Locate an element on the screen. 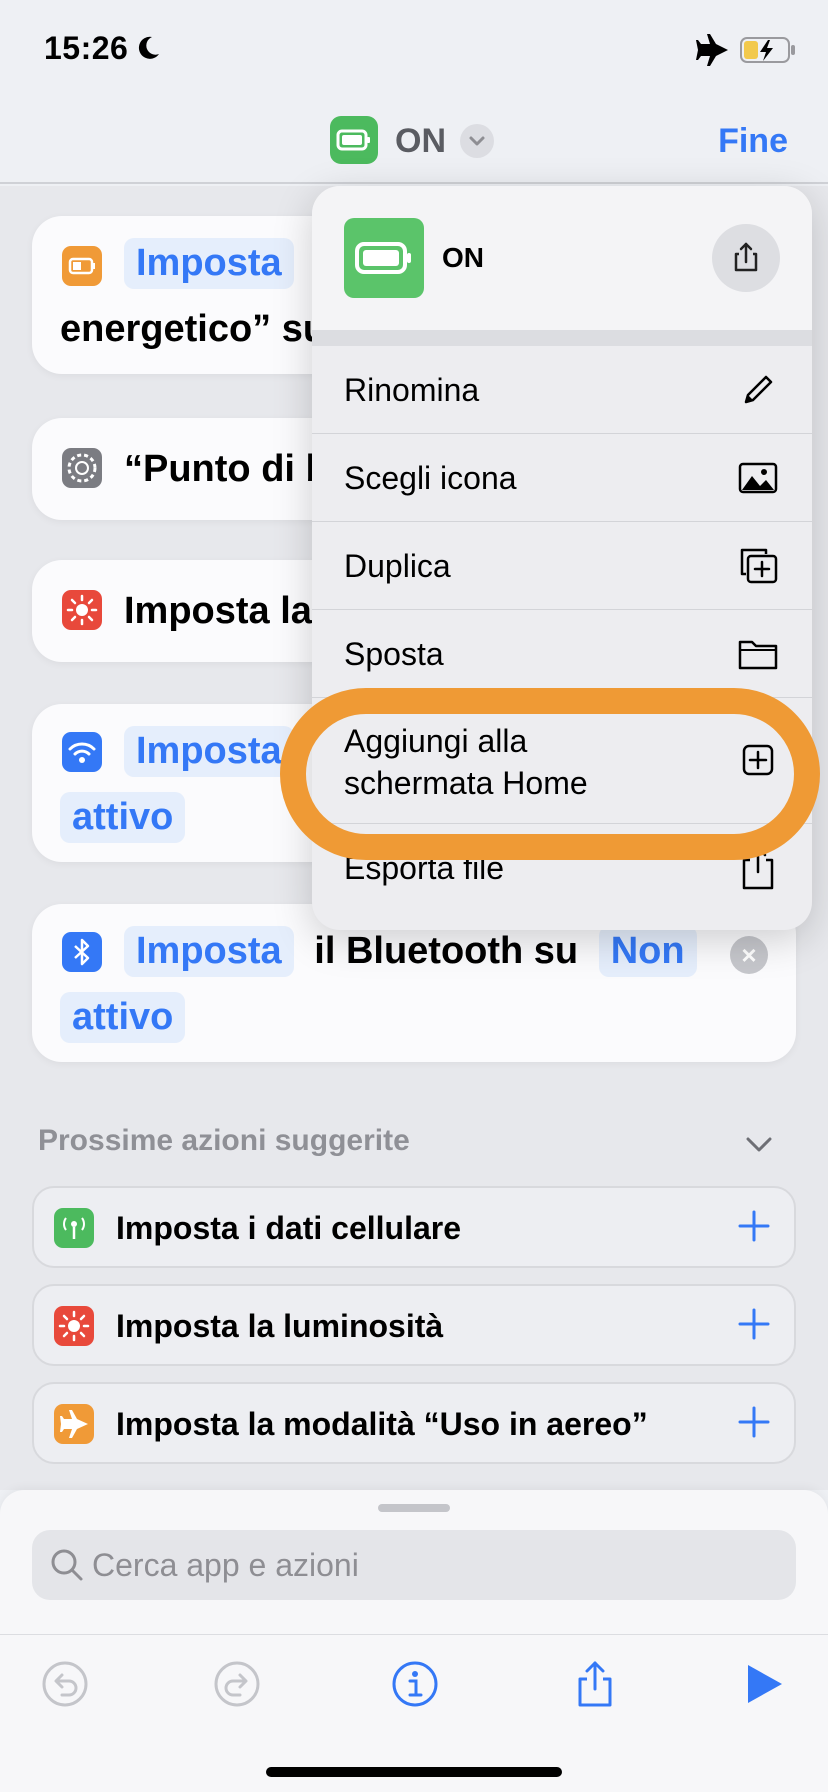  search-bar is located at coordinates (414, 1565).